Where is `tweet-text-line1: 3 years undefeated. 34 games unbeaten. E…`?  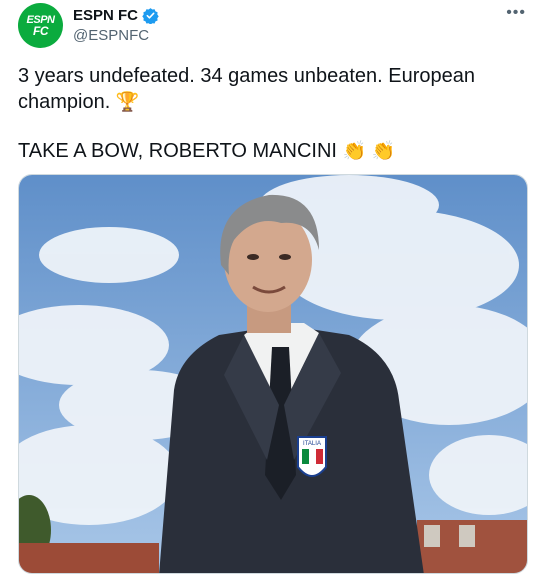 tweet-text-line1: 3 years undefeated. 34 games unbeaten. E… is located at coordinates (273, 89).